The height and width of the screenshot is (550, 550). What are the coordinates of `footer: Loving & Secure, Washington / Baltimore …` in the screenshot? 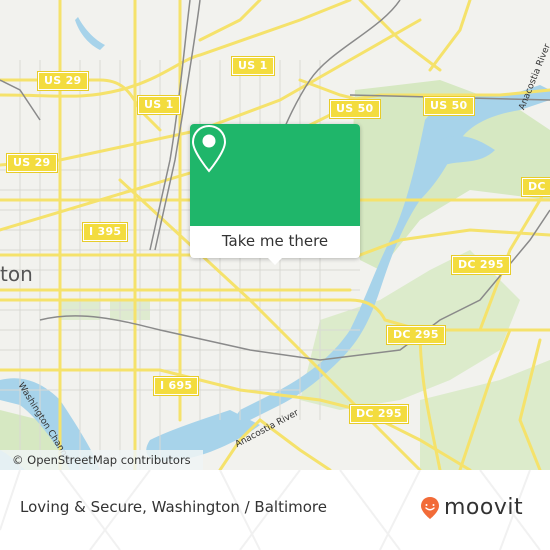 It's located at (275, 510).